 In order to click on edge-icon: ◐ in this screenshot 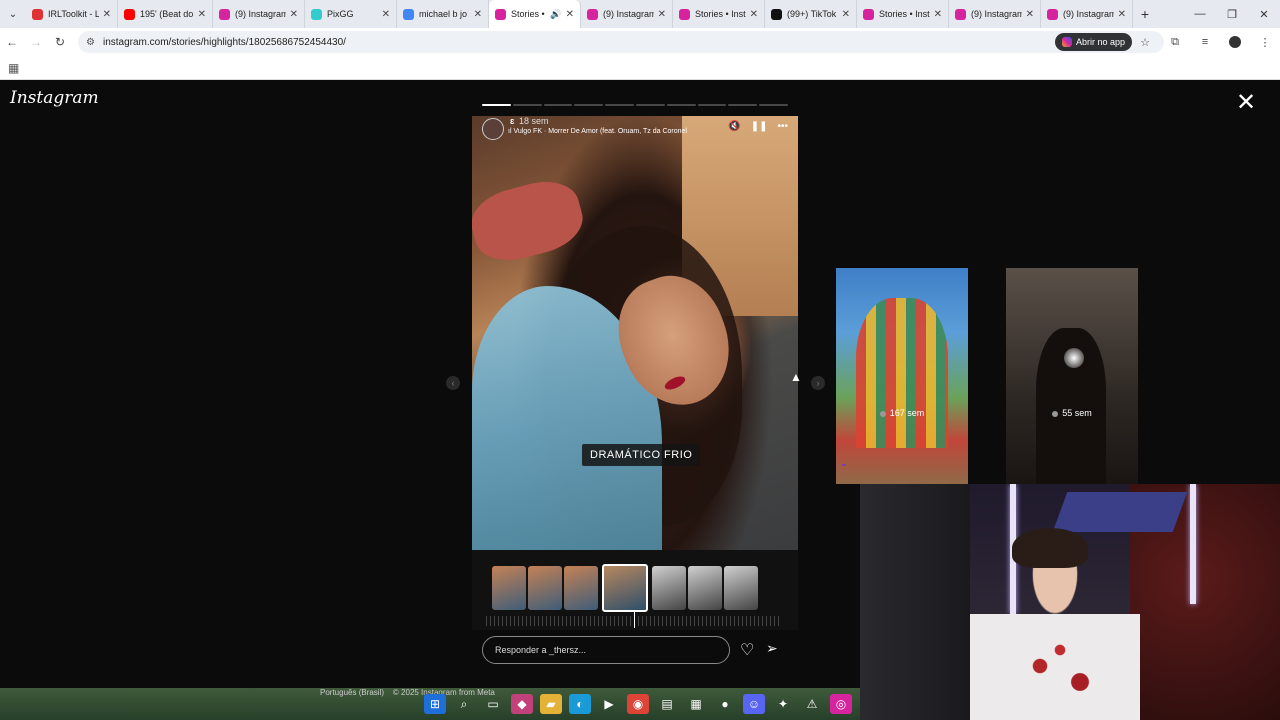, I will do `click(580, 704)`.